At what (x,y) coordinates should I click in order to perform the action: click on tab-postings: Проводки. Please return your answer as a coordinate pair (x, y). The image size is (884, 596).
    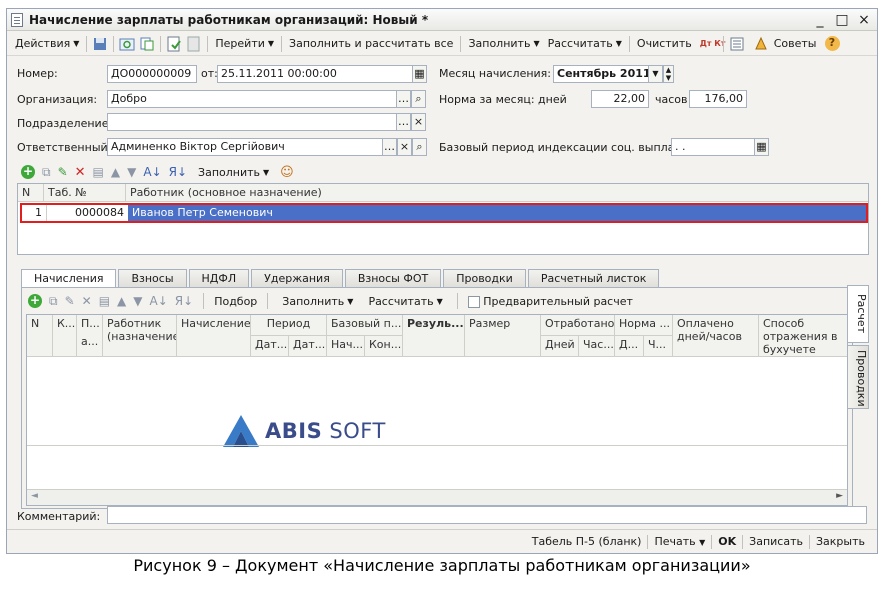
    Looking at the image, I should click on (484, 278).